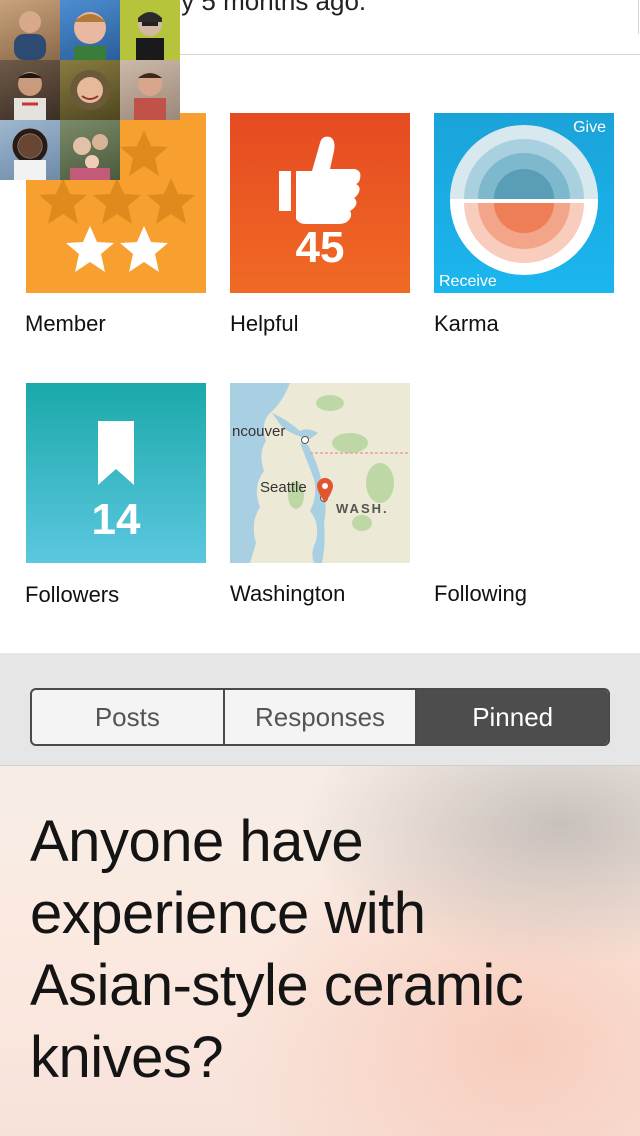 This screenshot has height=1136, width=640. I want to click on location-label: Washington, so click(288, 593).